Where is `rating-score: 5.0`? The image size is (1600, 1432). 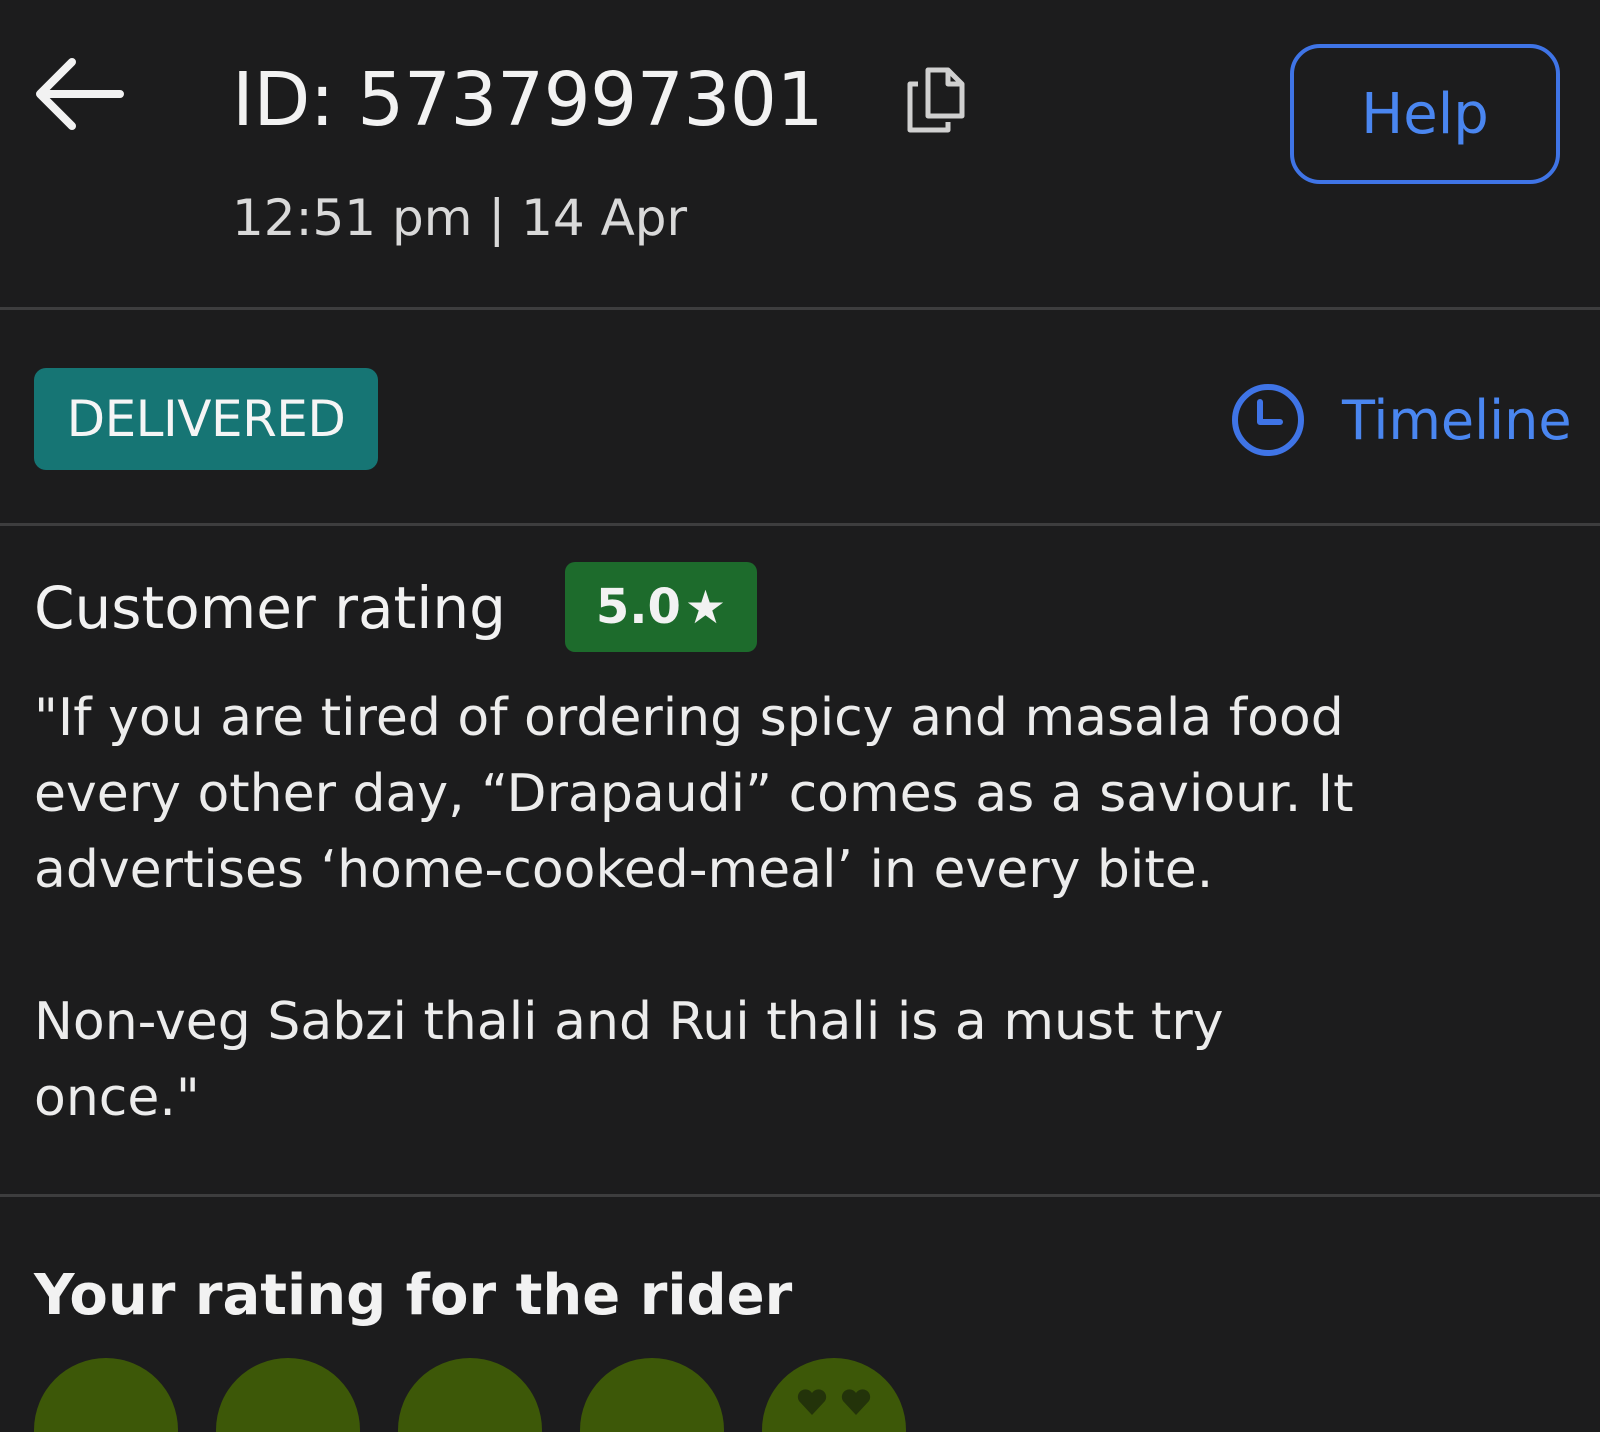
rating-score: 5.0 is located at coordinates (638, 607).